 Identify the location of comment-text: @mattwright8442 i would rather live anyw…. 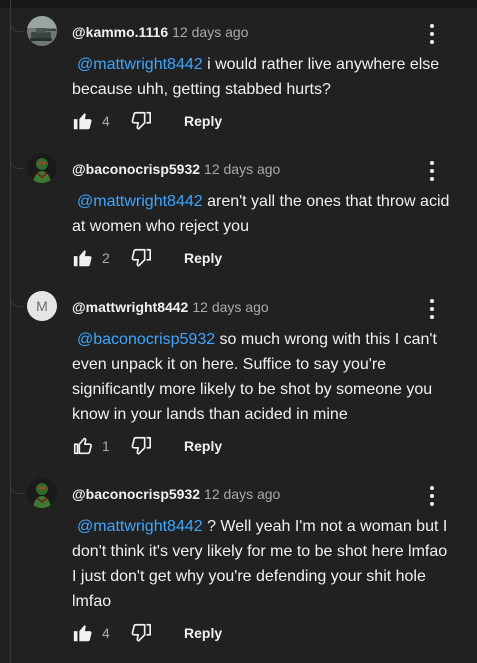
(262, 77).